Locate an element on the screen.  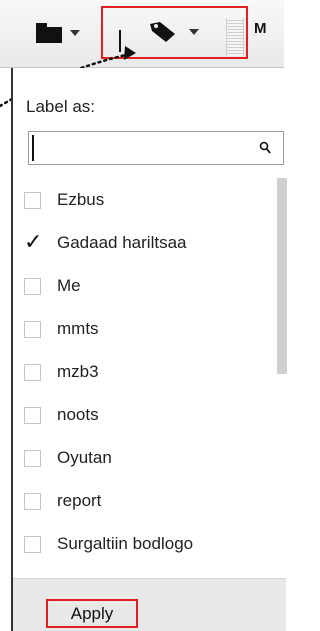
label-item-name: Me is located at coordinates (69, 285).